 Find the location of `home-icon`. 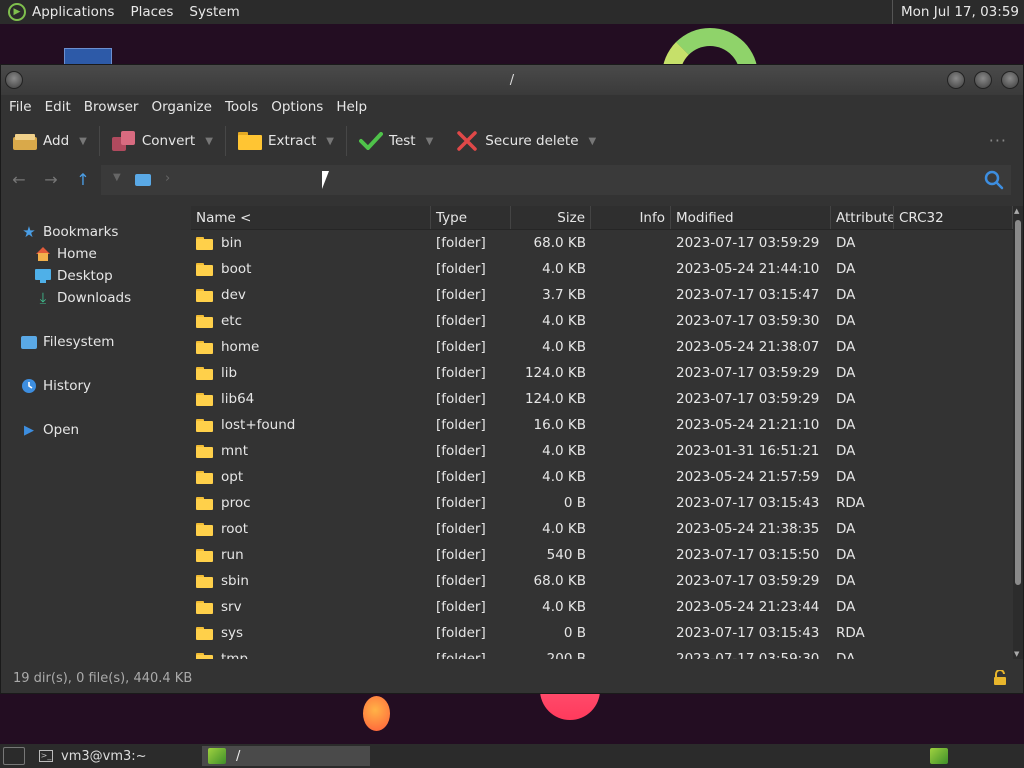

home-icon is located at coordinates (43, 254).